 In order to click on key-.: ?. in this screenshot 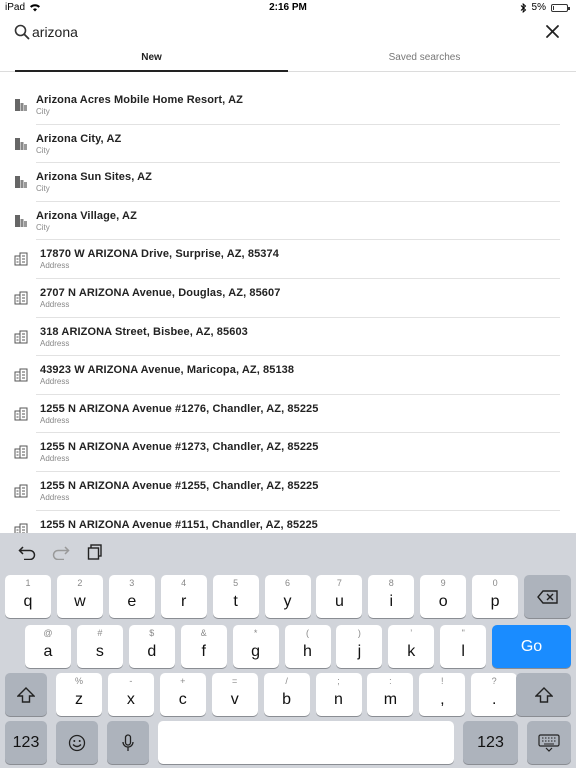, I will do `click(494, 694)`.